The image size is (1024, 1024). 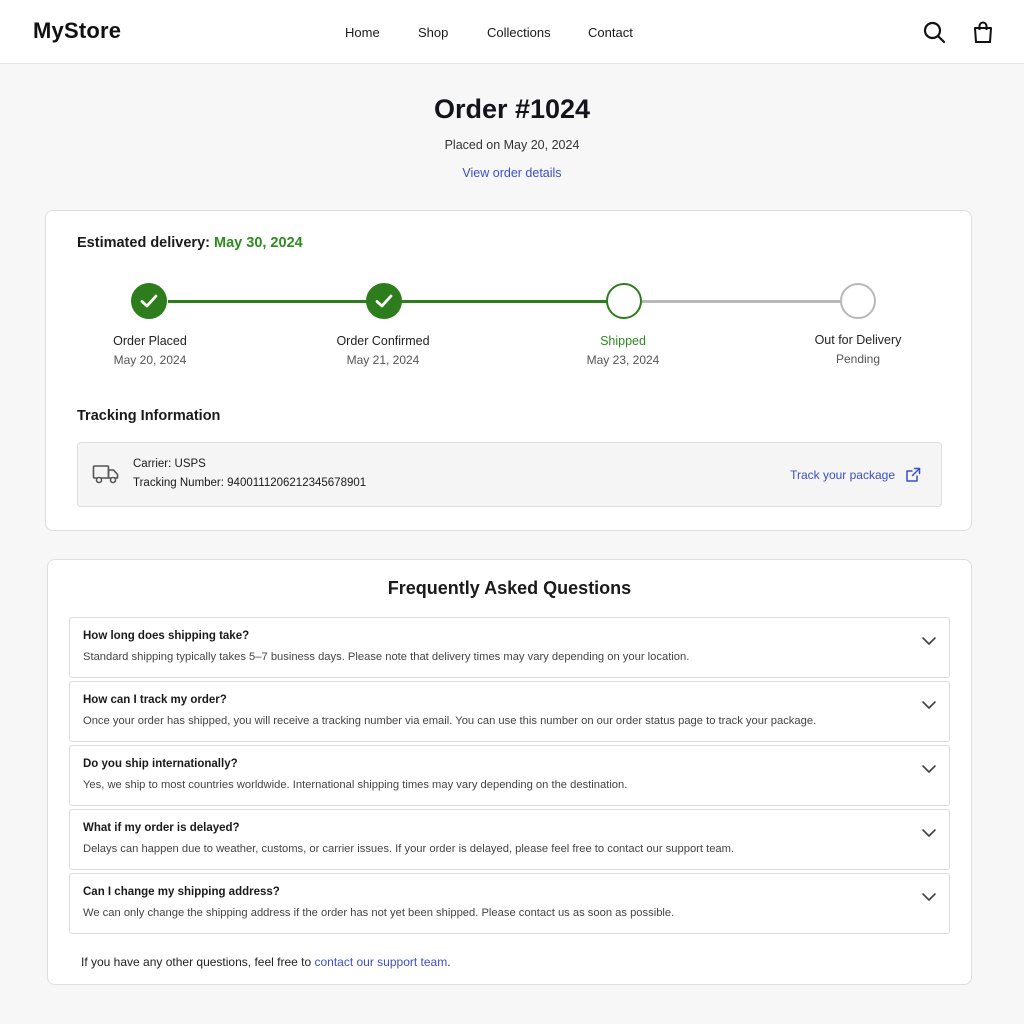 What do you see at coordinates (150, 341) in the screenshot?
I see `step-label: Order Placed` at bounding box center [150, 341].